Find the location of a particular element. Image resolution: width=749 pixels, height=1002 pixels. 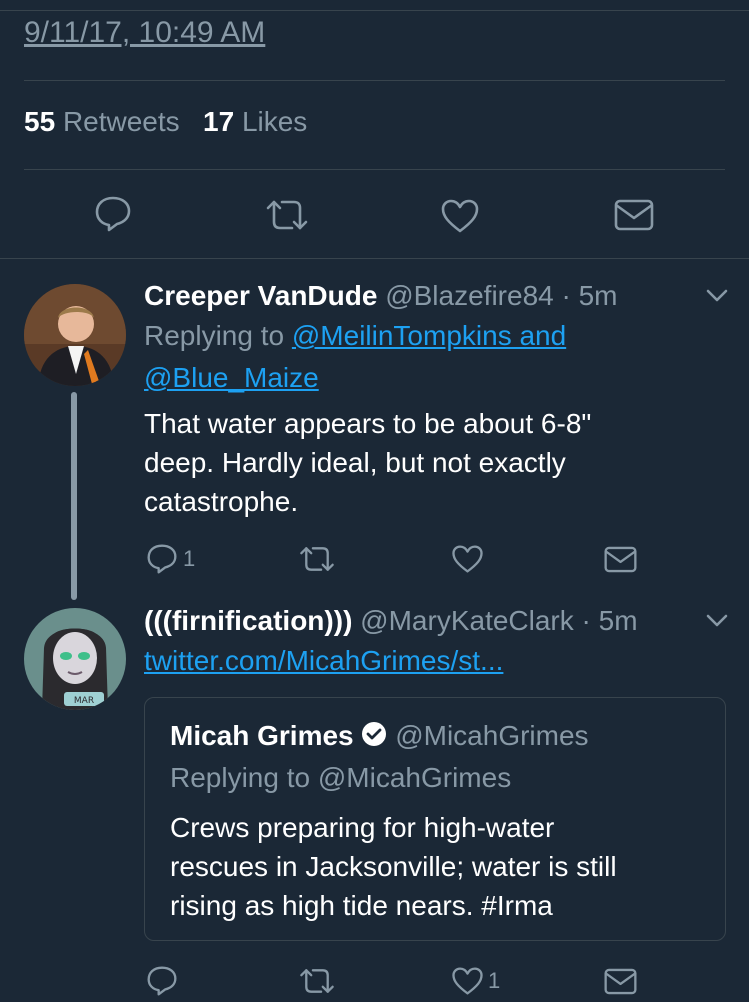

replying-to: Replying to @MeilinTompkins and is located at coordinates (355, 336).